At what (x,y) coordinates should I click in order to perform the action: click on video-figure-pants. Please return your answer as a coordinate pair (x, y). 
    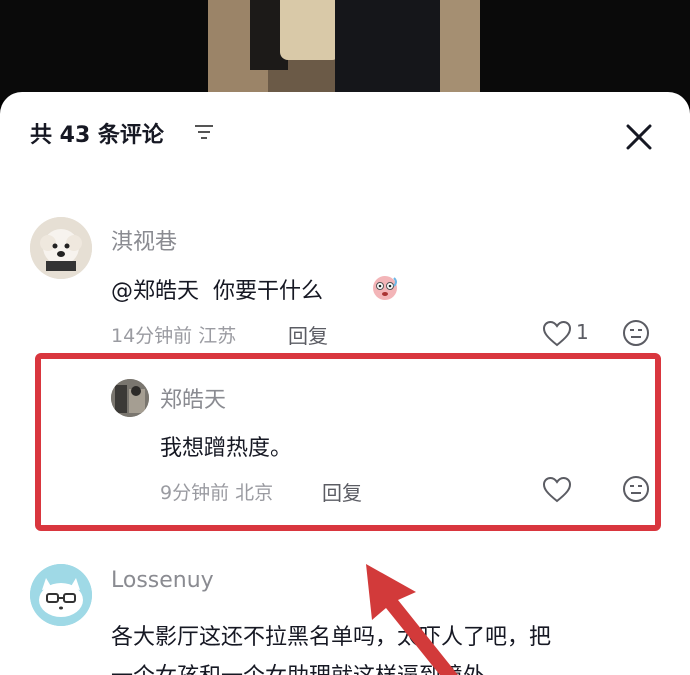
    Looking at the image, I should click on (310, 30).